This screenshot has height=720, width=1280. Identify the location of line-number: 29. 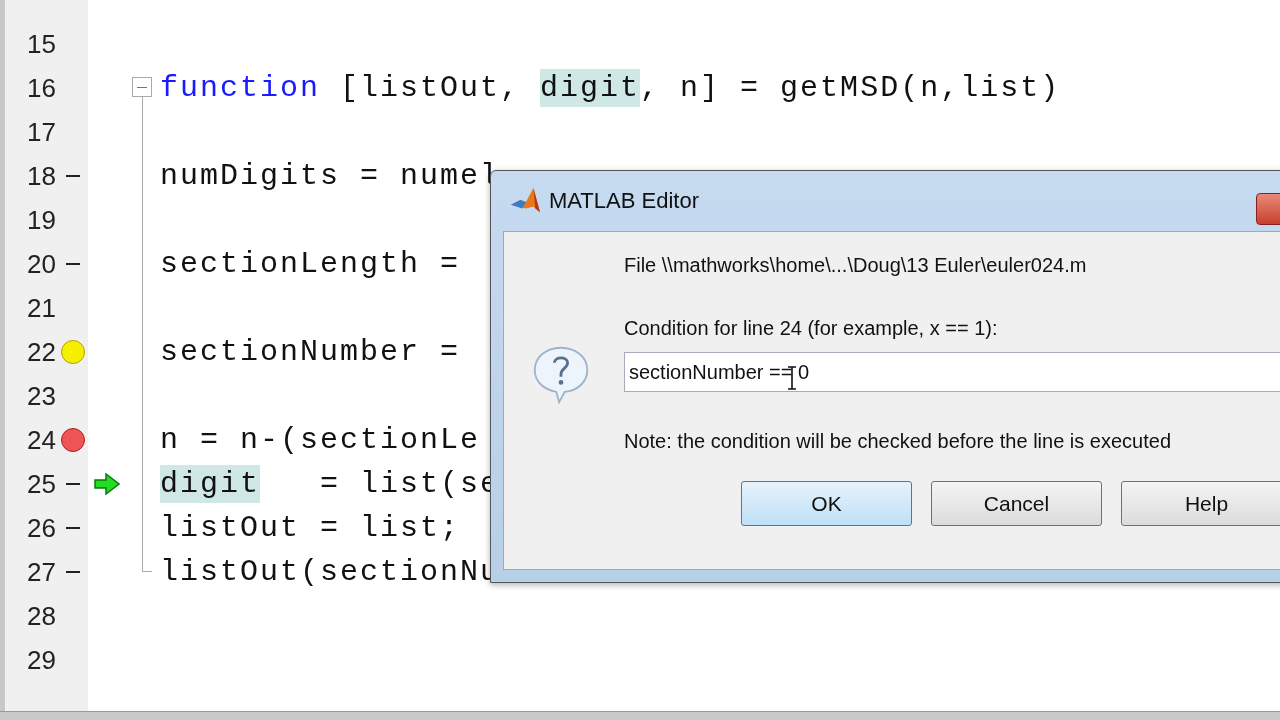
(41, 660).